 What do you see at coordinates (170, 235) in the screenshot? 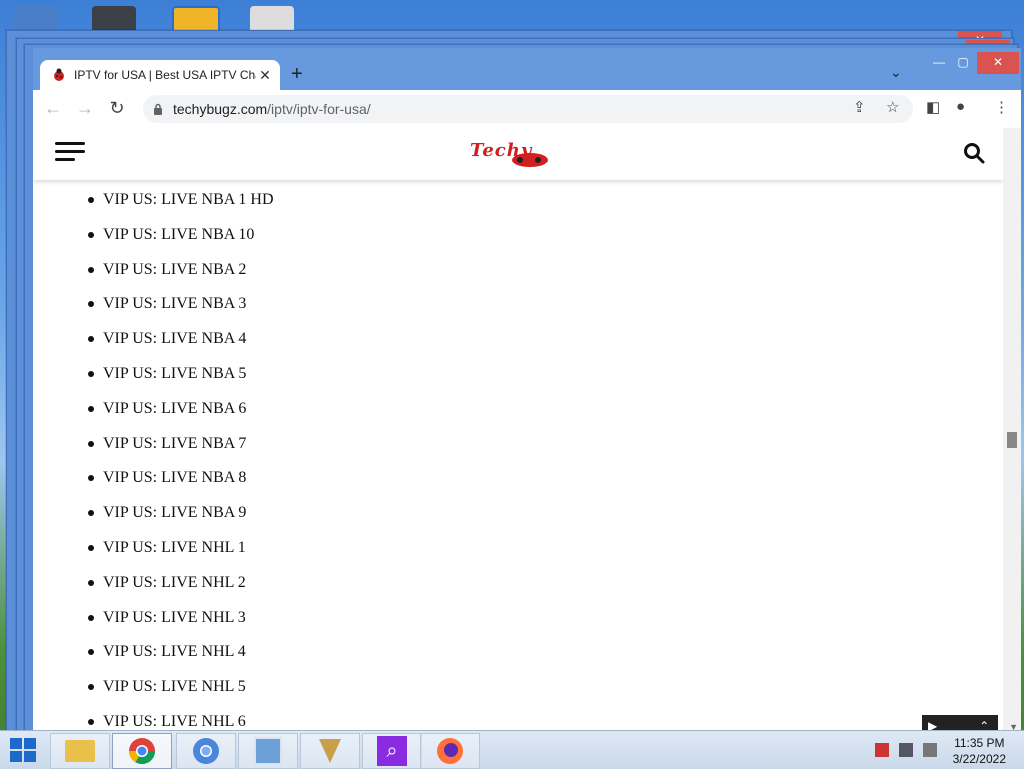
I see `channel-list-item: VIP US: LIVE NBA 10` at bounding box center [170, 235].